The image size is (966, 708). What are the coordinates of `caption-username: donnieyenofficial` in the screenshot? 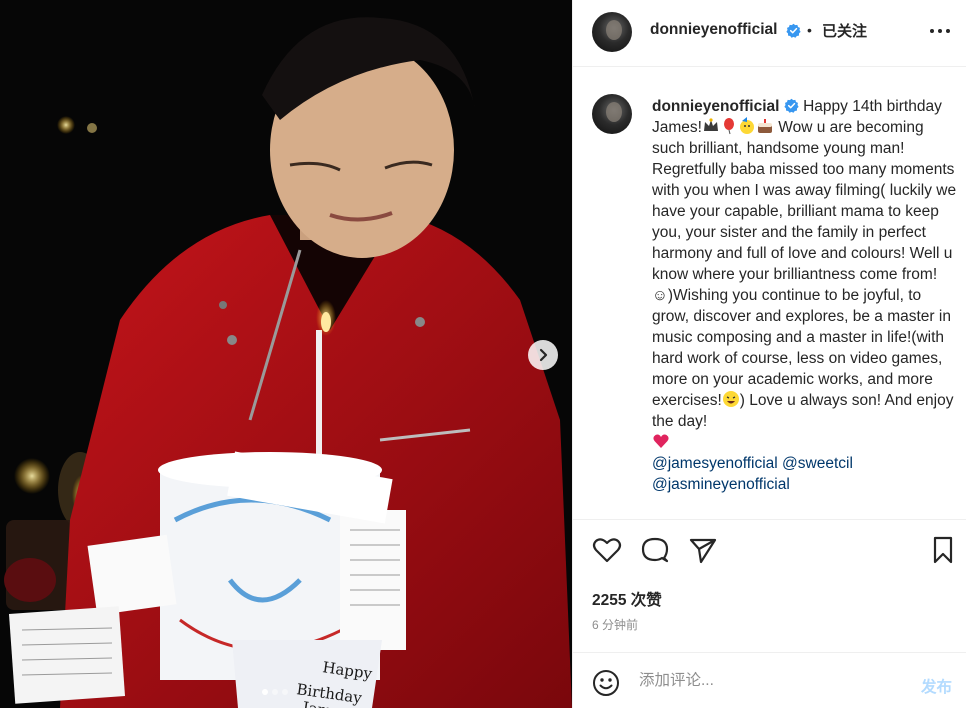 It's located at (715, 106).